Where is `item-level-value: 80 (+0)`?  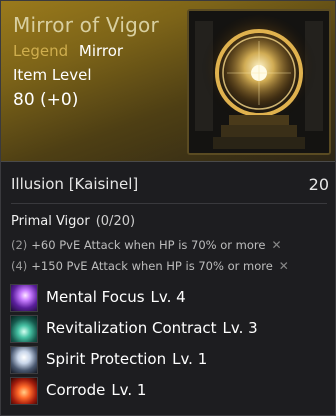
item-level-value: 80 (+0) is located at coordinates (46, 100).